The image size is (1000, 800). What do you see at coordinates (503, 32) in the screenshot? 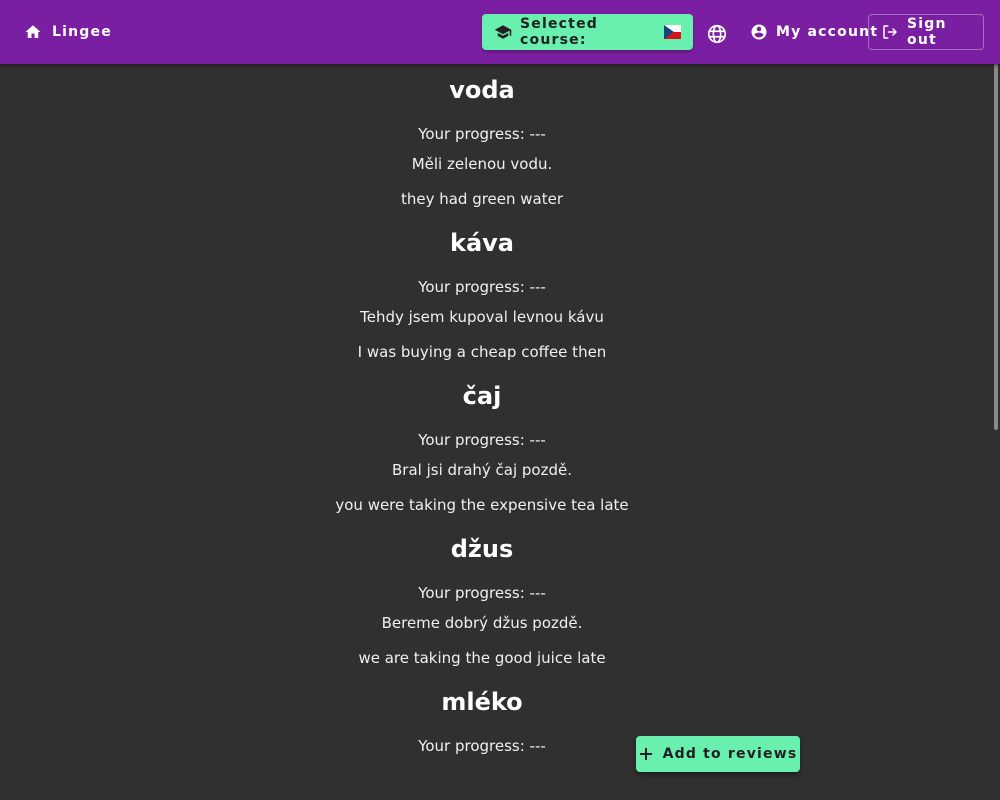
I see `school-icon` at bounding box center [503, 32].